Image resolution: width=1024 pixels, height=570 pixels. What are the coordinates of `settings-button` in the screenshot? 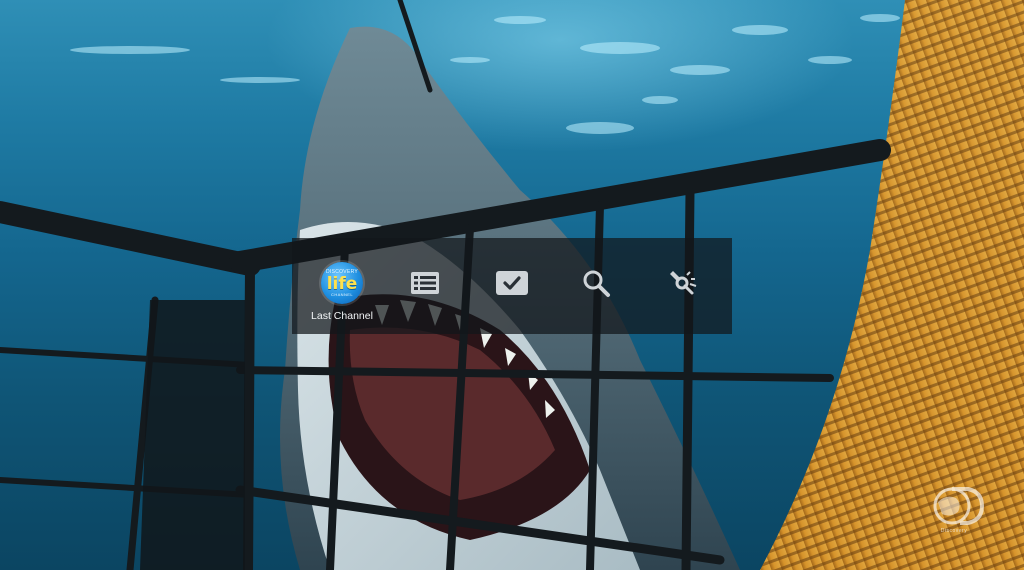 It's located at (683, 286).